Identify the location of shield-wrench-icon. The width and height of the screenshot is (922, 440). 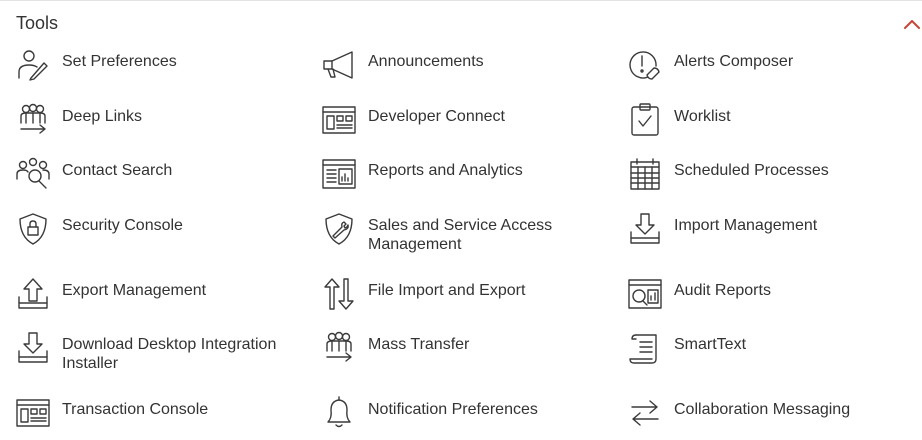
(339, 229).